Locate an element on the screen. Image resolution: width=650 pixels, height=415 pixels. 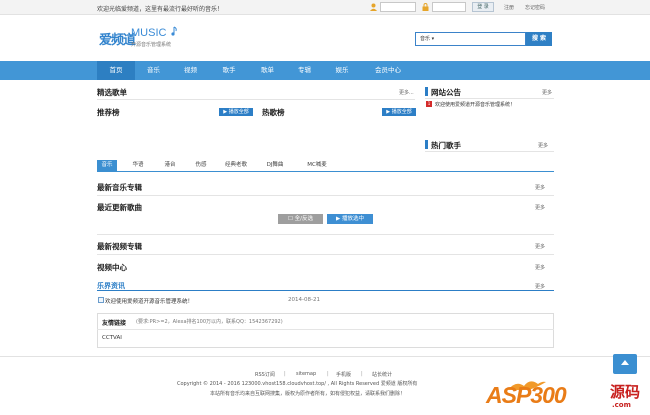
select-all-button: ☐ 全/反选 is located at coordinates (300, 219).